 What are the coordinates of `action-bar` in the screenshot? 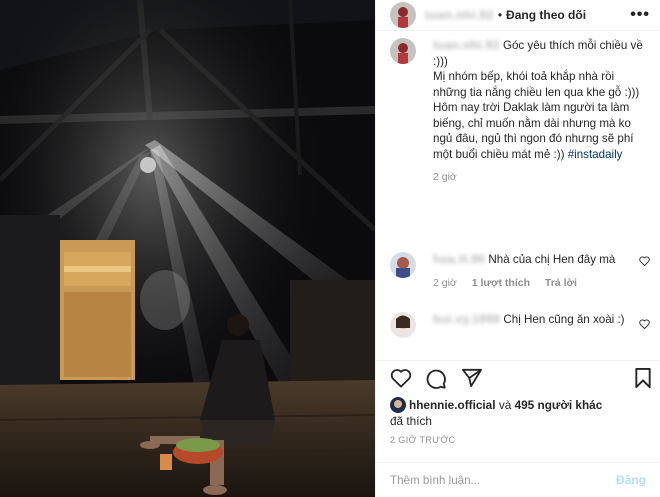 It's located at (521, 381).